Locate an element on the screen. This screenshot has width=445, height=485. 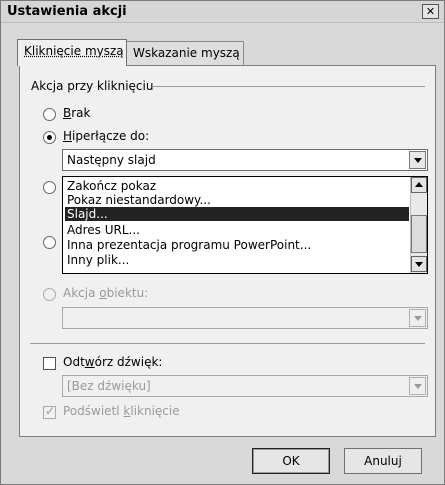
sound-dropdown-value: [Bez dźwięku] is located at coordinates (109, 386).